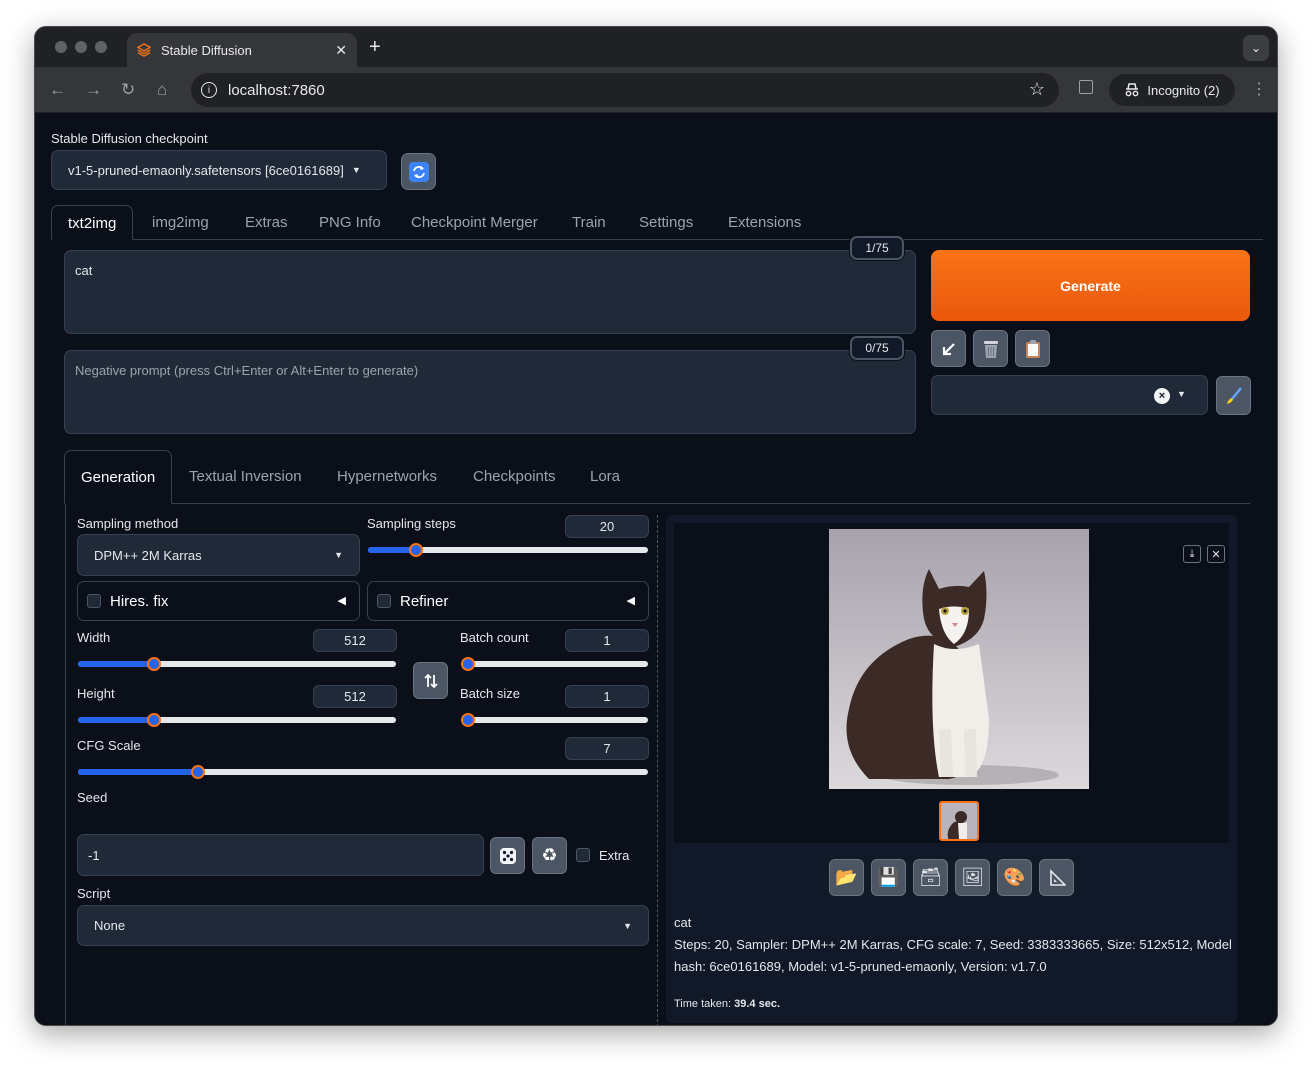 The image size is (1312, 1068). I want to click on bookmark-star-icon: ☆, so click(1037, 89).